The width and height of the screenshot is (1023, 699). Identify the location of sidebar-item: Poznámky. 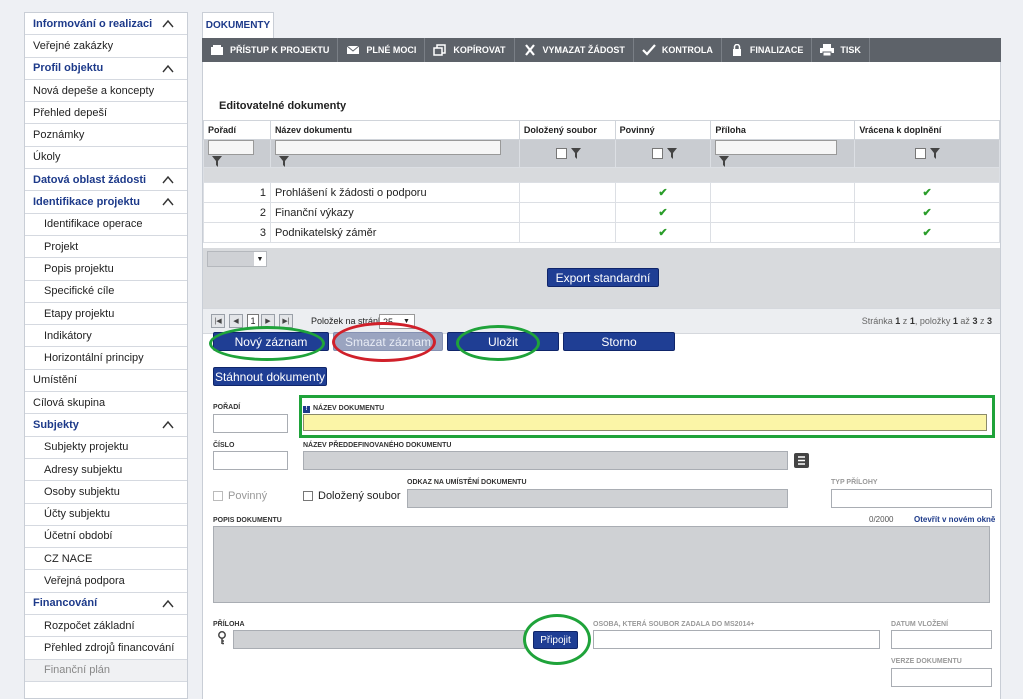
(106, 135).